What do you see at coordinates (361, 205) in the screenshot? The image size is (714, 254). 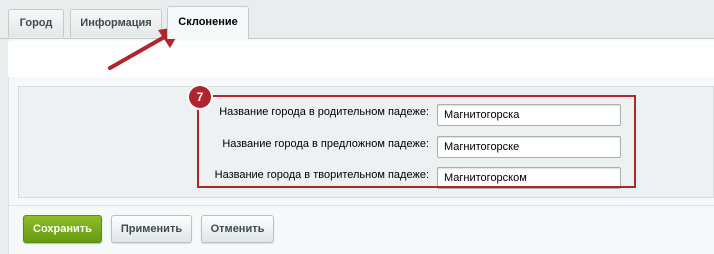 I see `footer-divider` at bounding box center [361, 205].